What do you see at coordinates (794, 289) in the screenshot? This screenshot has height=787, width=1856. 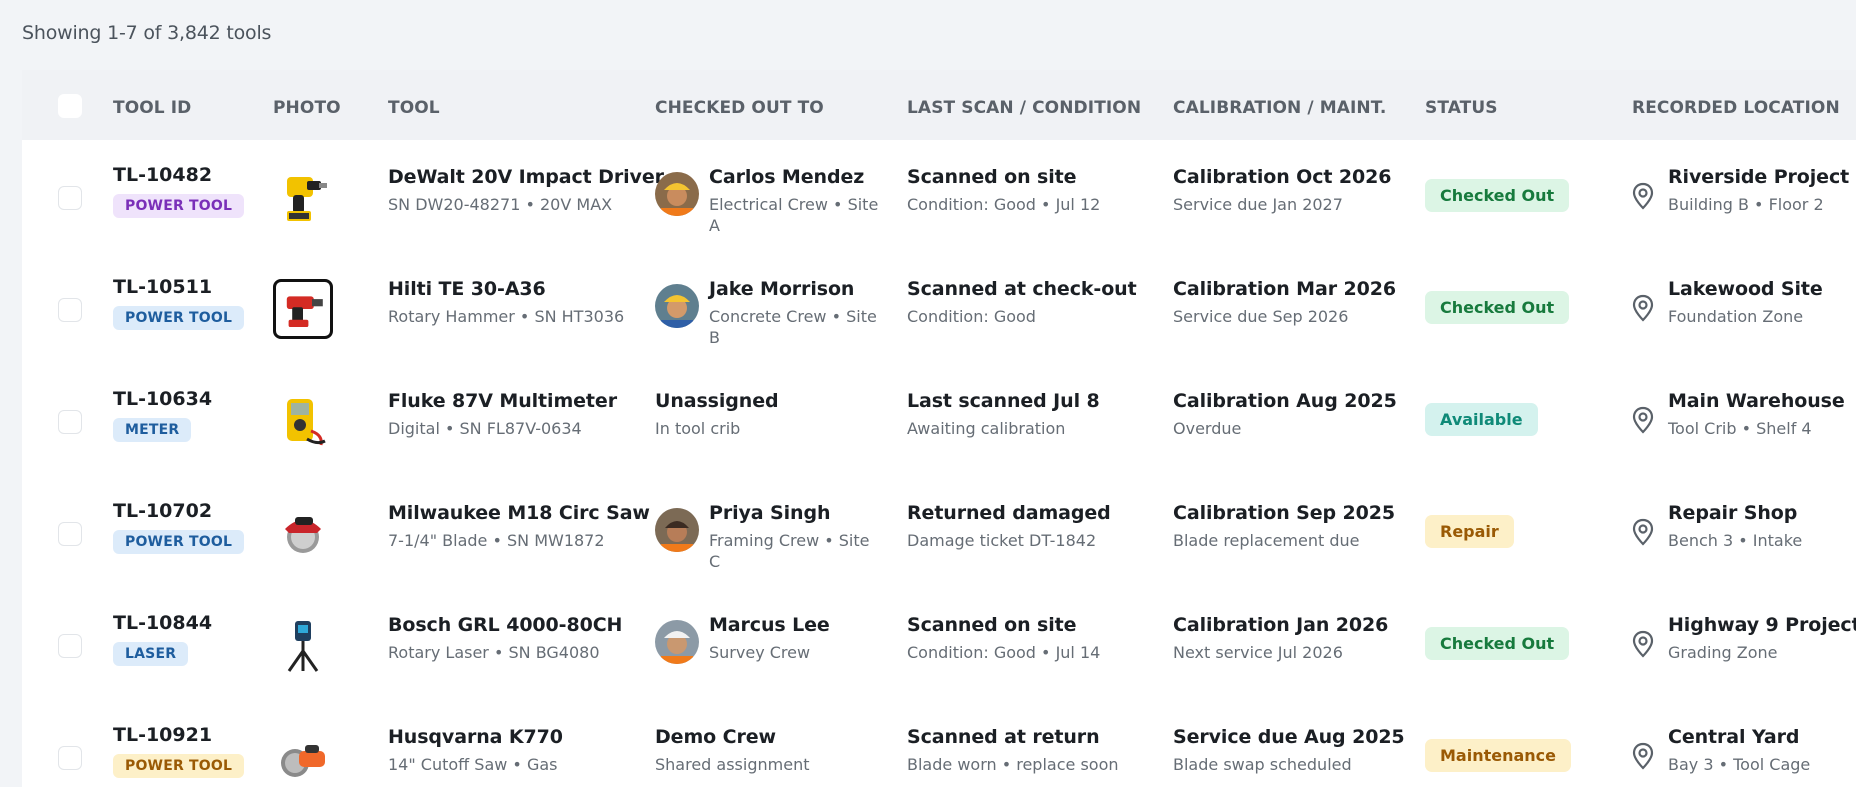 I see `person-name: Jake Morrison` at bounding box center [794, 289].